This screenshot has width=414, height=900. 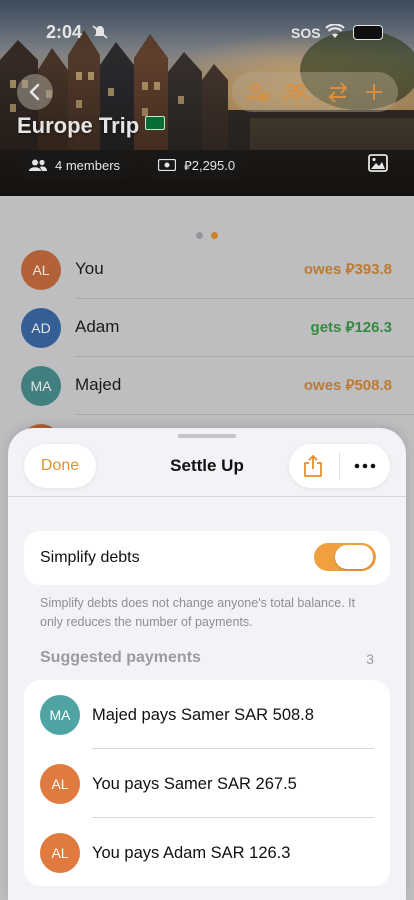 I want to click on payment-row: AL You pays Adam SAR 126.3, so click(x=207, y=852).